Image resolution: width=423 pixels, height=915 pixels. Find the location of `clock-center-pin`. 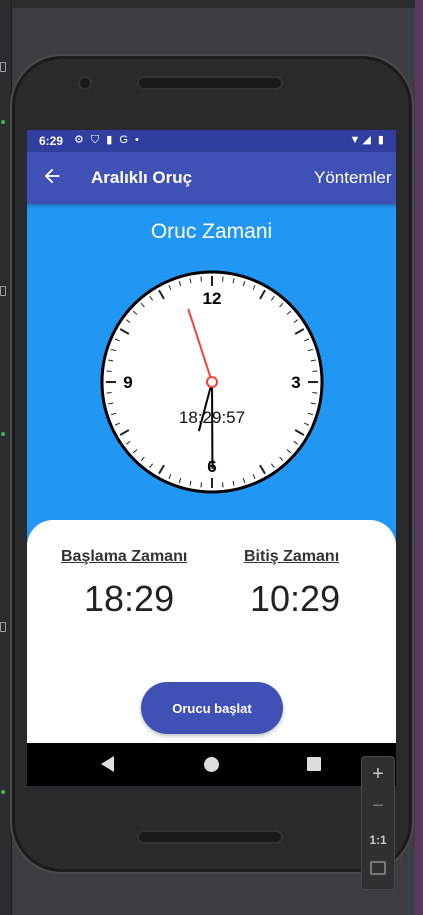

clock-center-pin is located at coordinates (212, 382).